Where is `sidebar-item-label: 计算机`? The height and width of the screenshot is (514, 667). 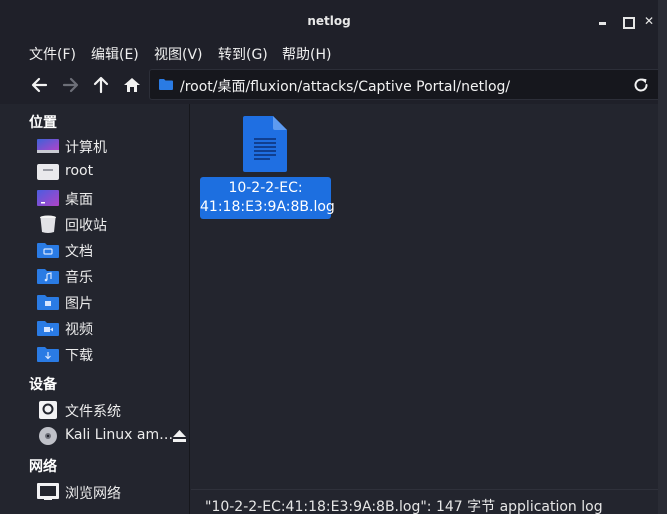
sidebar-item-label: 计算机 is located at coordinates (86, 148).